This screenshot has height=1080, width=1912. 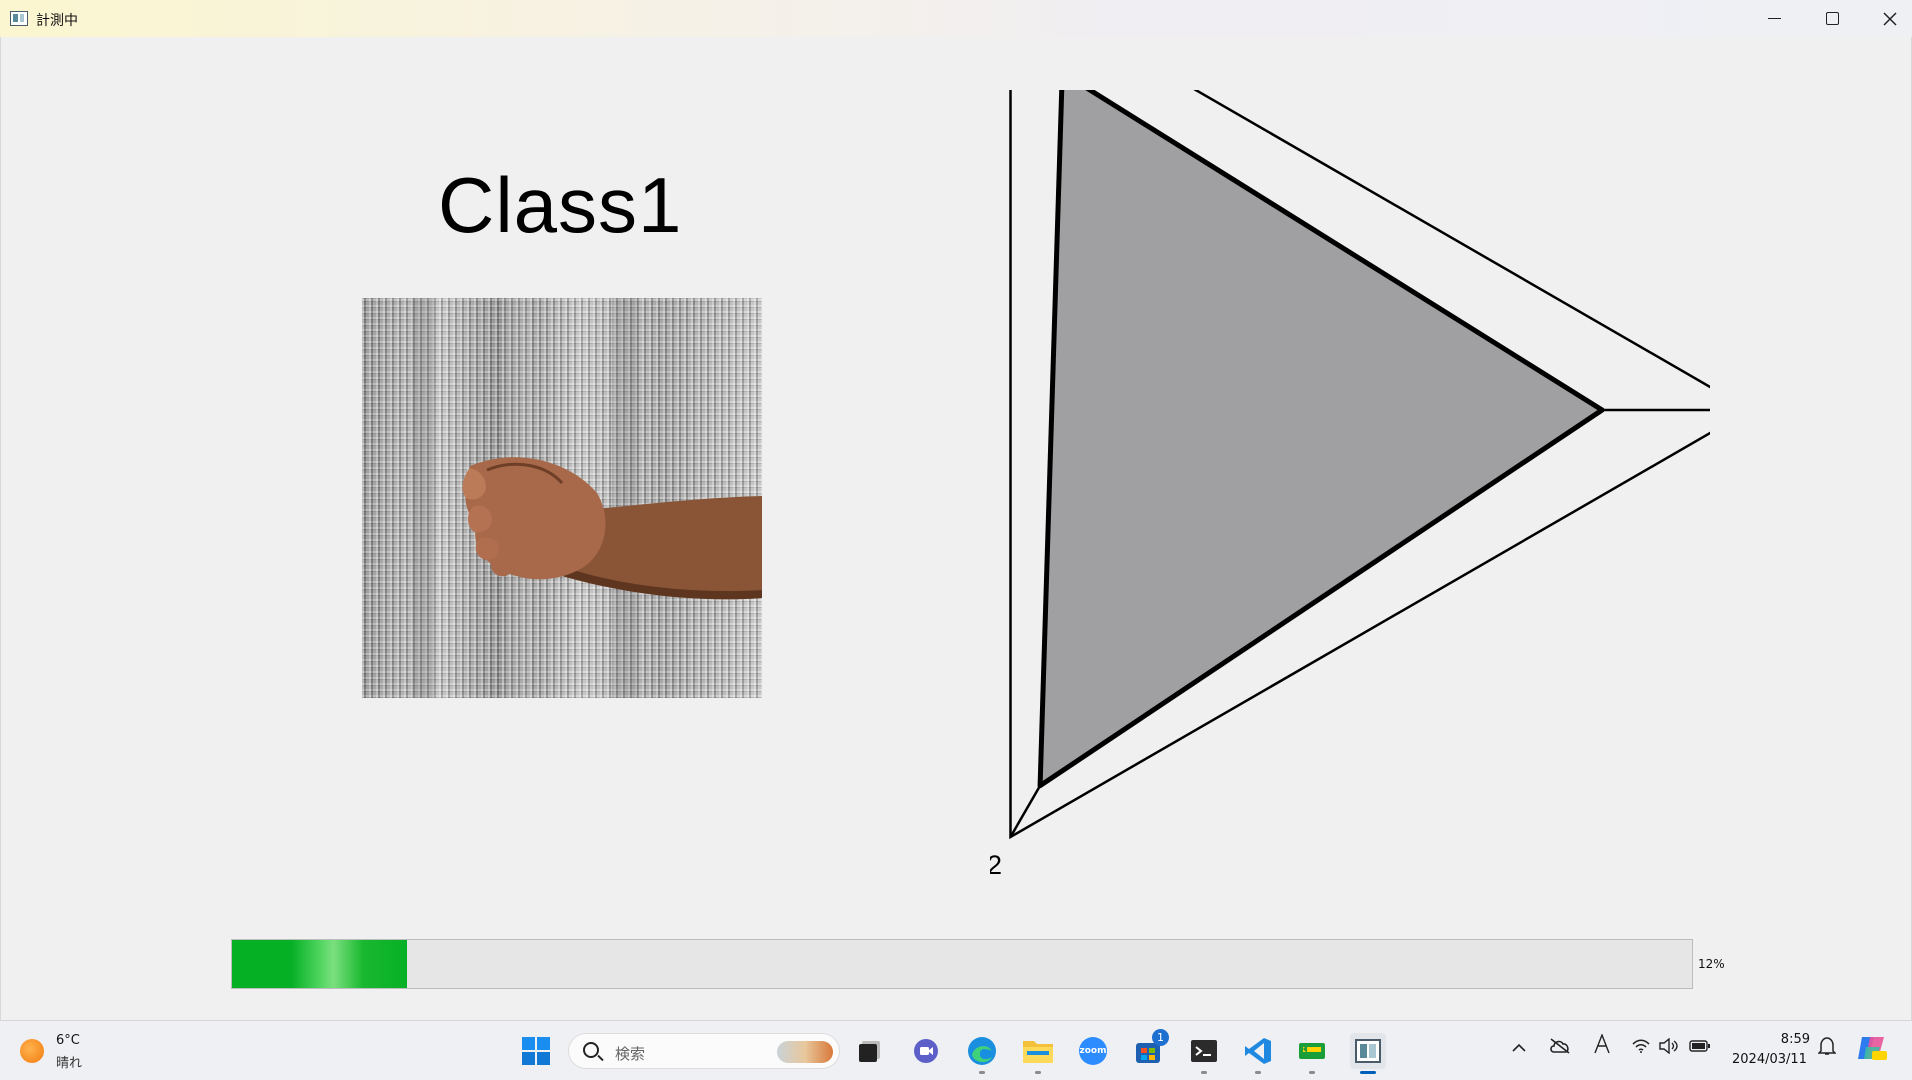 I want to click on tray-overflow-button, so click(x=1519, y=1048).